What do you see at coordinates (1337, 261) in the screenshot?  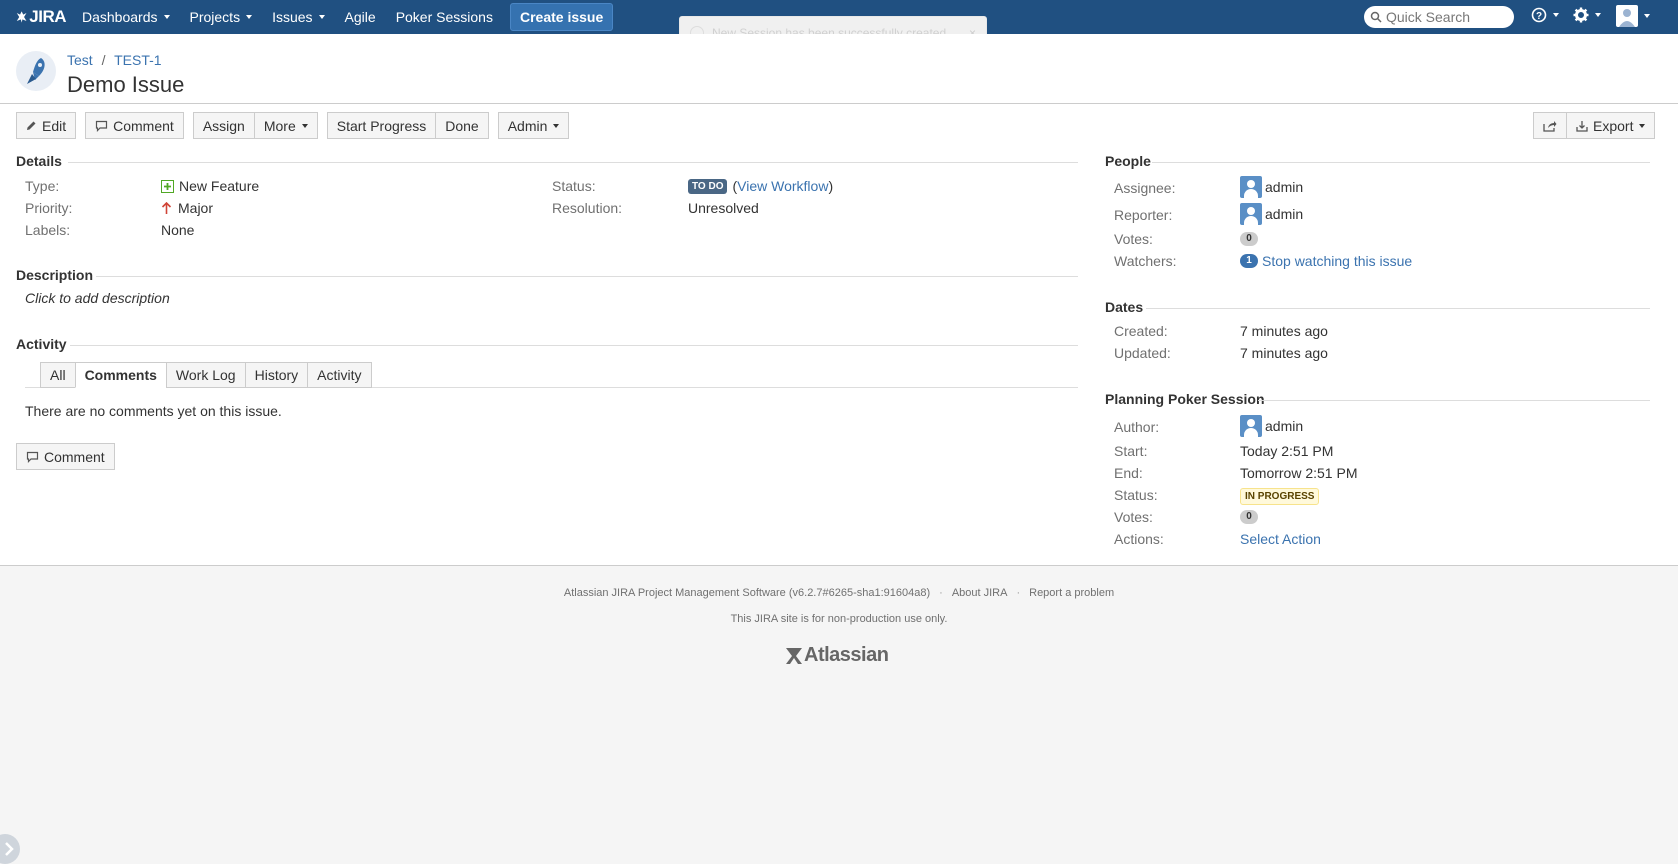 I see `stop-watching-link: Stop watching this issue` at bounding box center [1337, 261].